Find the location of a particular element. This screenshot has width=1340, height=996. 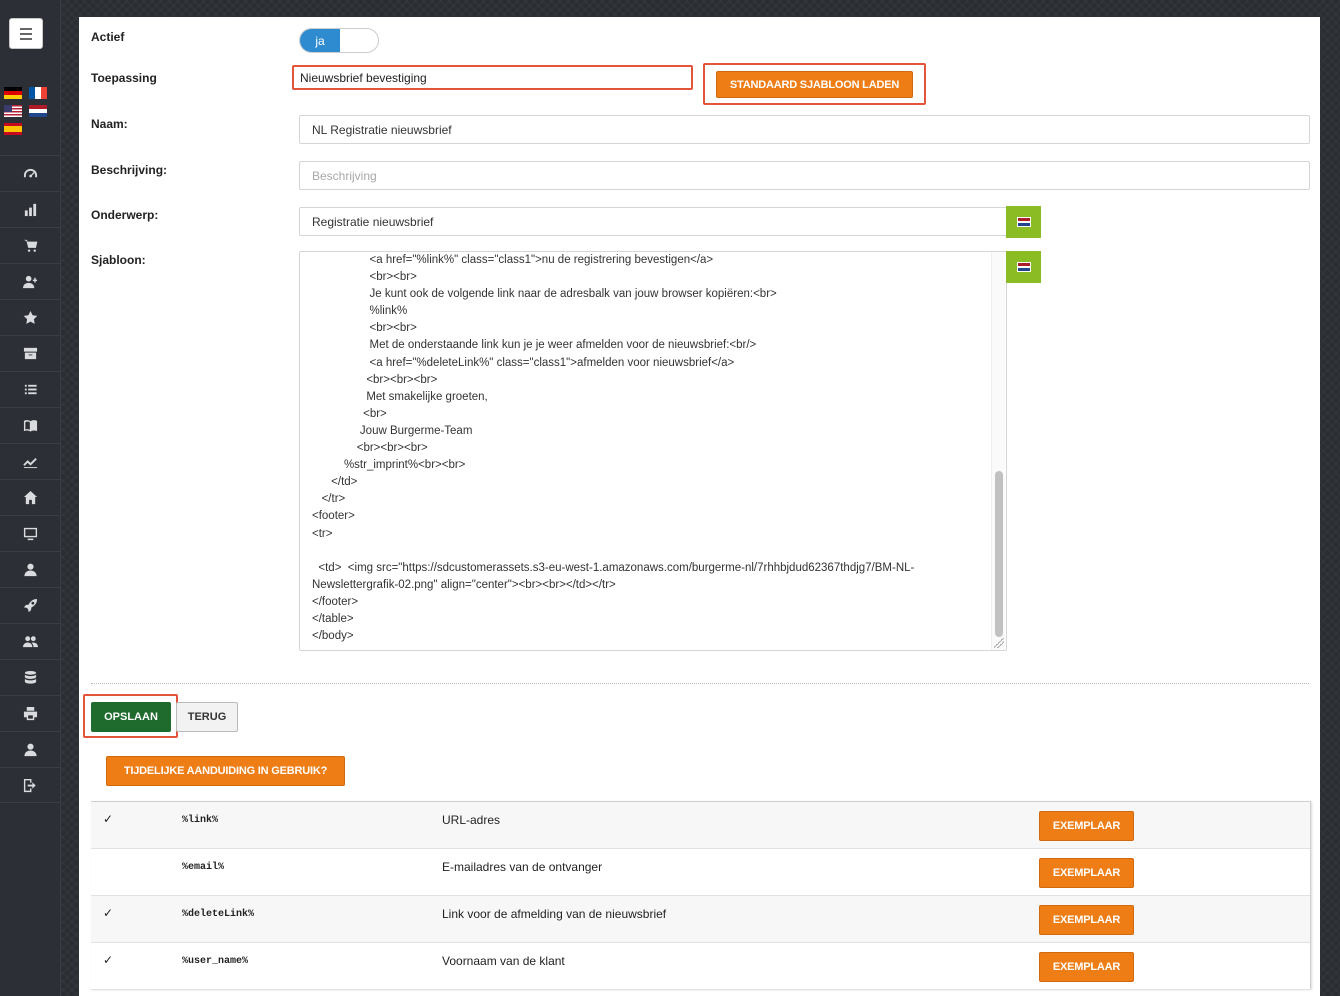

add-user-icon is located at coordinates (30, 282).